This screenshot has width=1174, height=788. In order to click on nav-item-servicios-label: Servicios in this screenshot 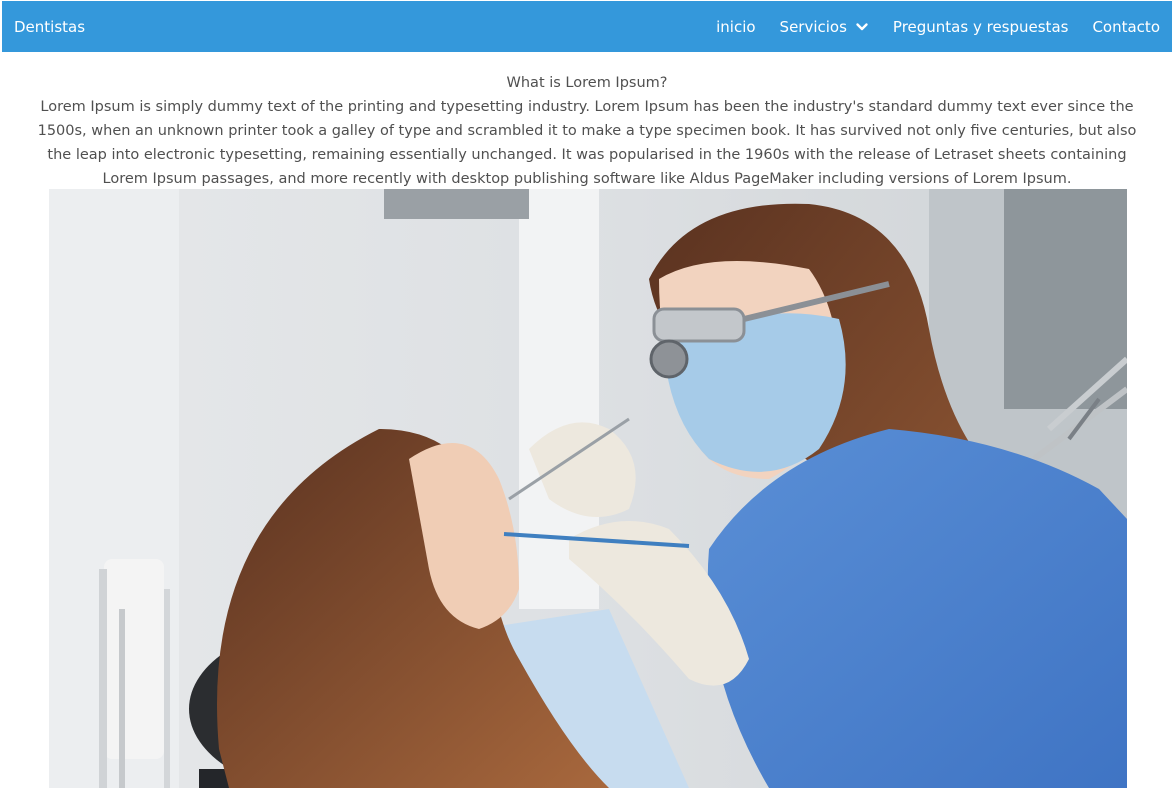, I will do `click(813, 26)`.